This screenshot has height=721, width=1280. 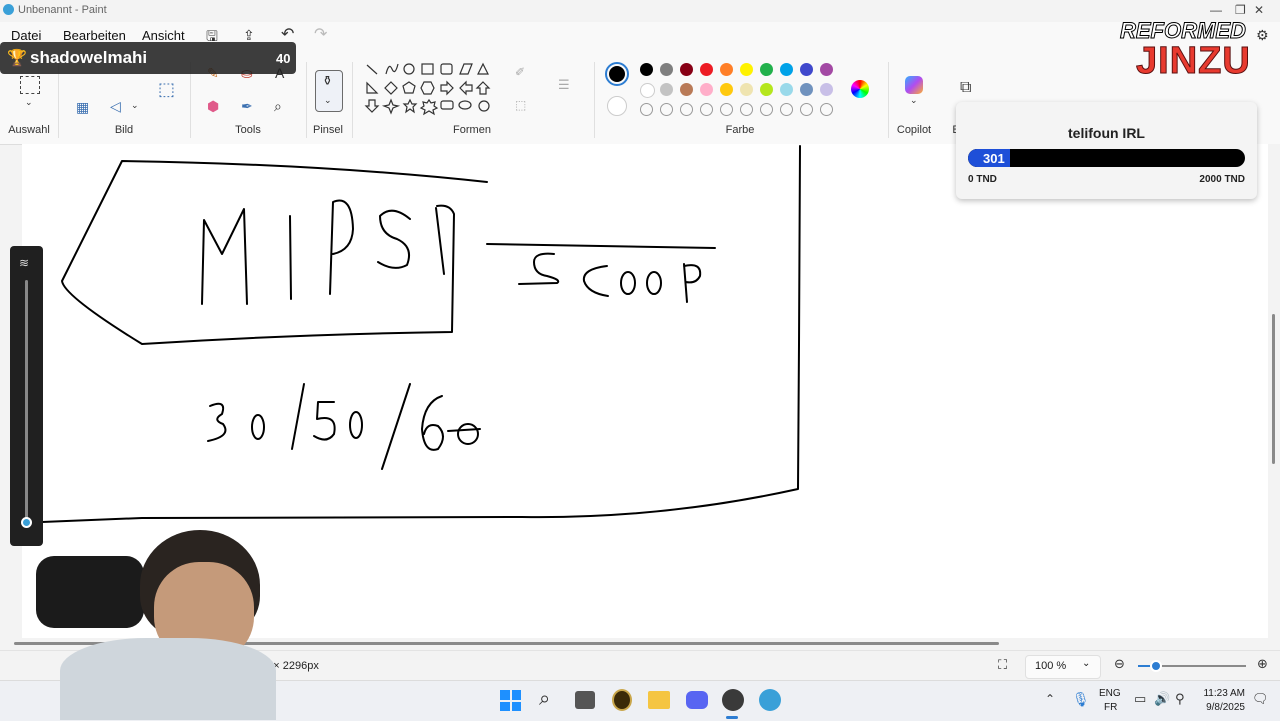 What do you see at coordinates (213, 106) in the screenshot?
I see `eraser-icon: ⬢` at bounding box center [213, 106].